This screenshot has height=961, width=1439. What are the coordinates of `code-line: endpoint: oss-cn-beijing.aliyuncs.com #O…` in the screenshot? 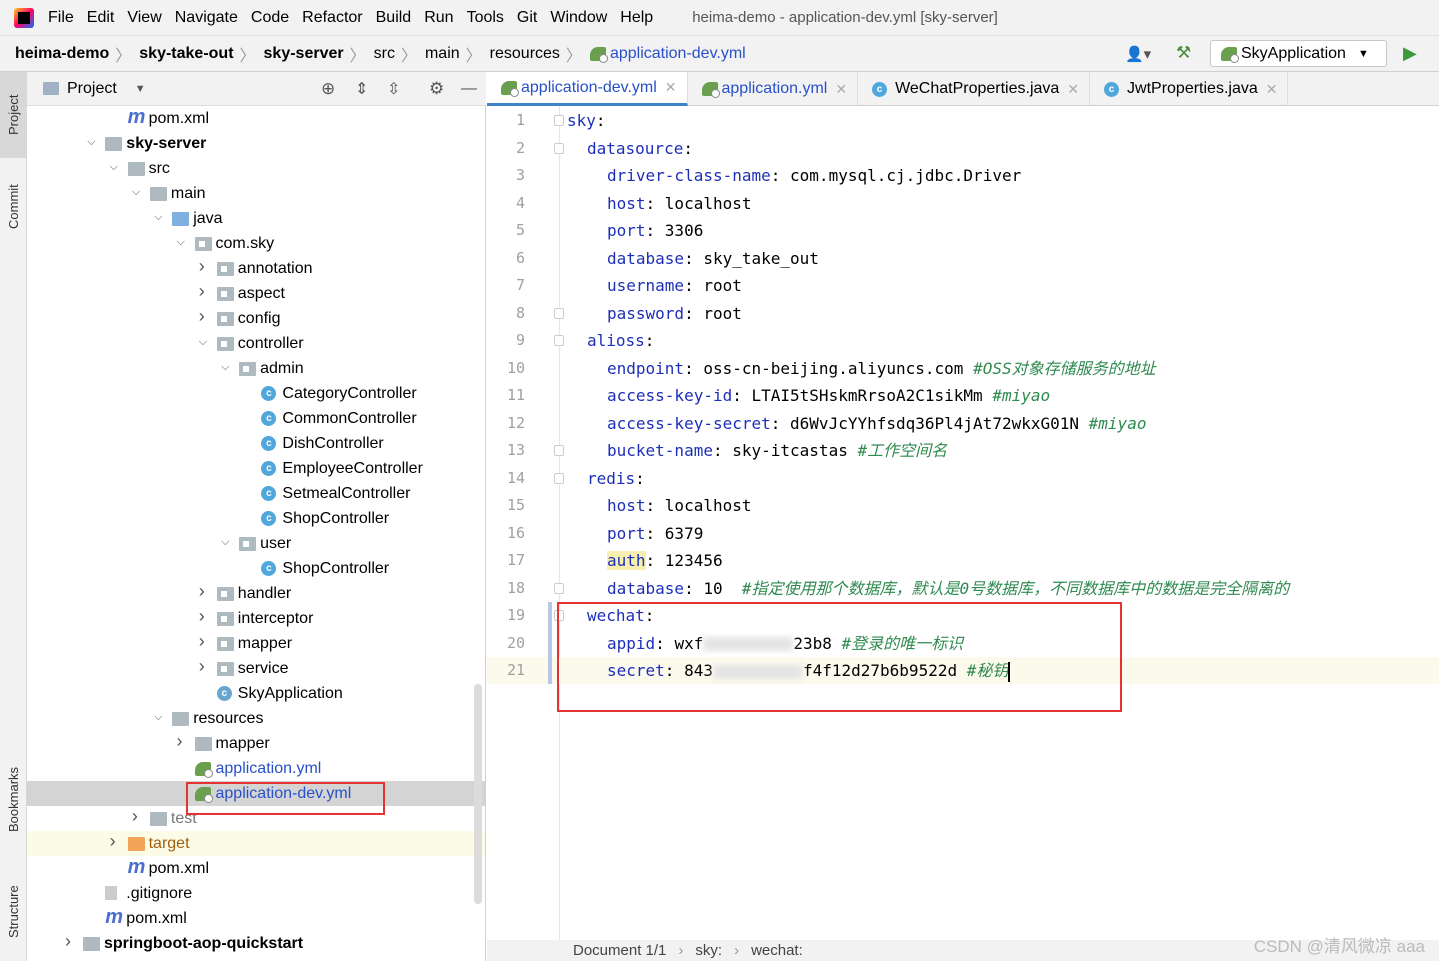 It's located at (858, 368).